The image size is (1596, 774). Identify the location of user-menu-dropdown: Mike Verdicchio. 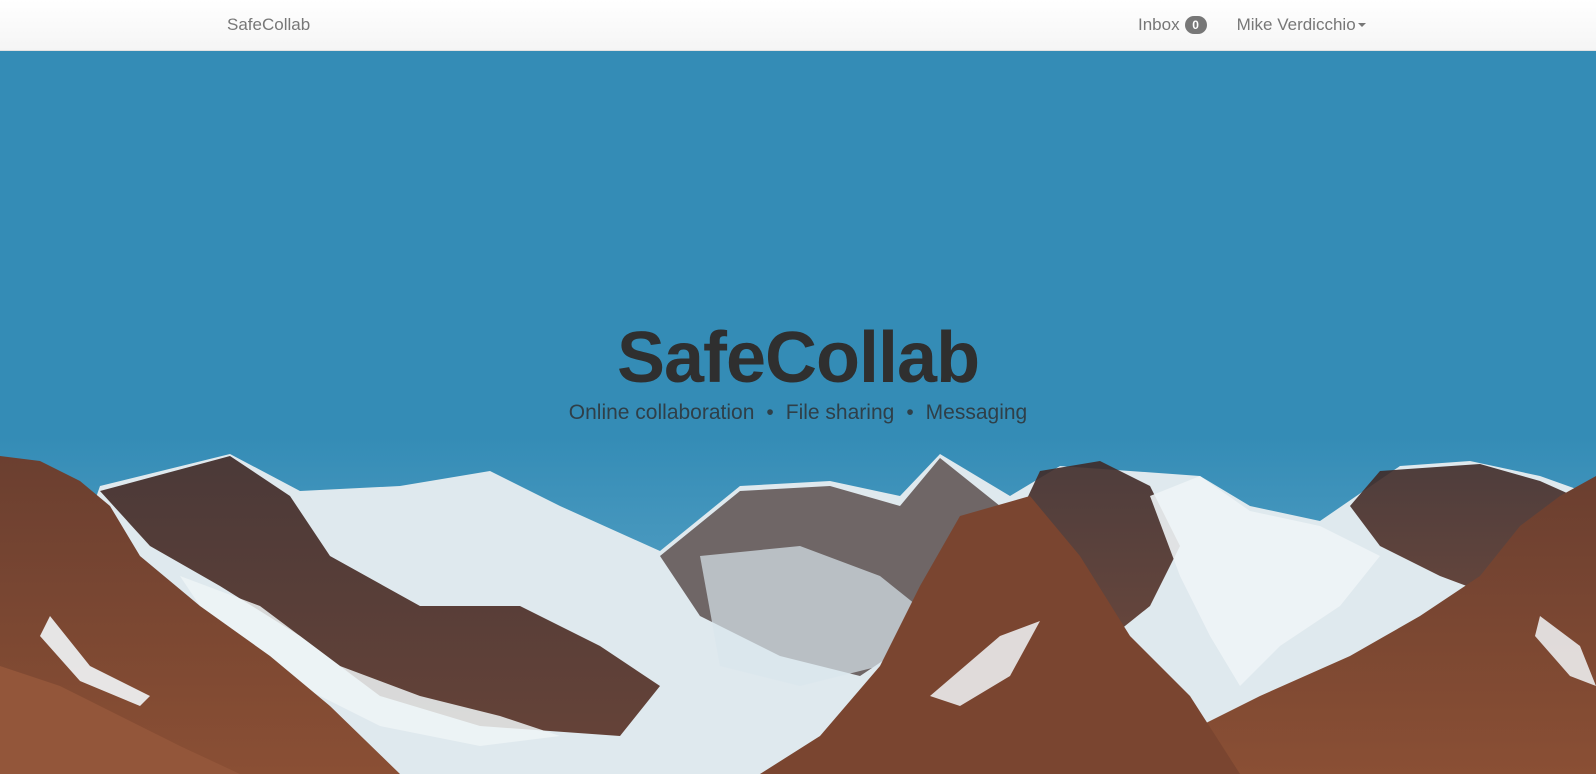
(1301, 25).